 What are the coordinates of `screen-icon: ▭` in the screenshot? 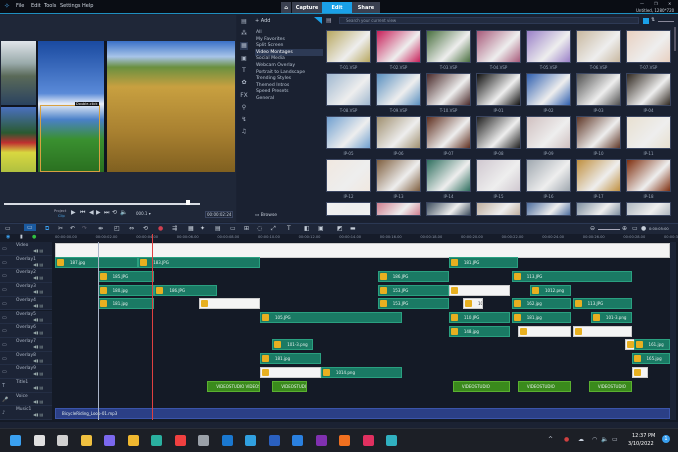 It's located at (233, 228).